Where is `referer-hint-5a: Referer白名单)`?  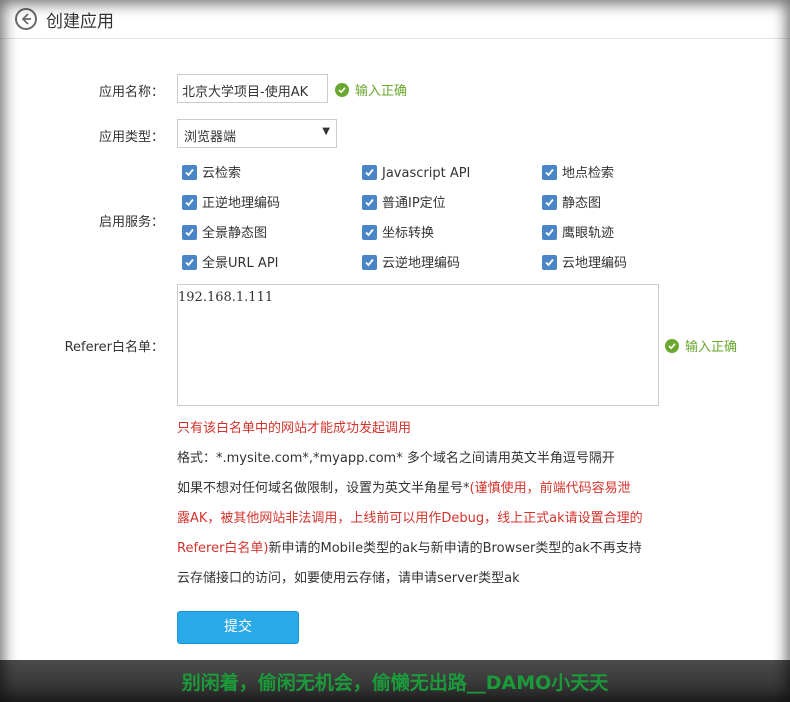
referer-hint-5a: Referer白名单) is located at coordinates (223, 548).